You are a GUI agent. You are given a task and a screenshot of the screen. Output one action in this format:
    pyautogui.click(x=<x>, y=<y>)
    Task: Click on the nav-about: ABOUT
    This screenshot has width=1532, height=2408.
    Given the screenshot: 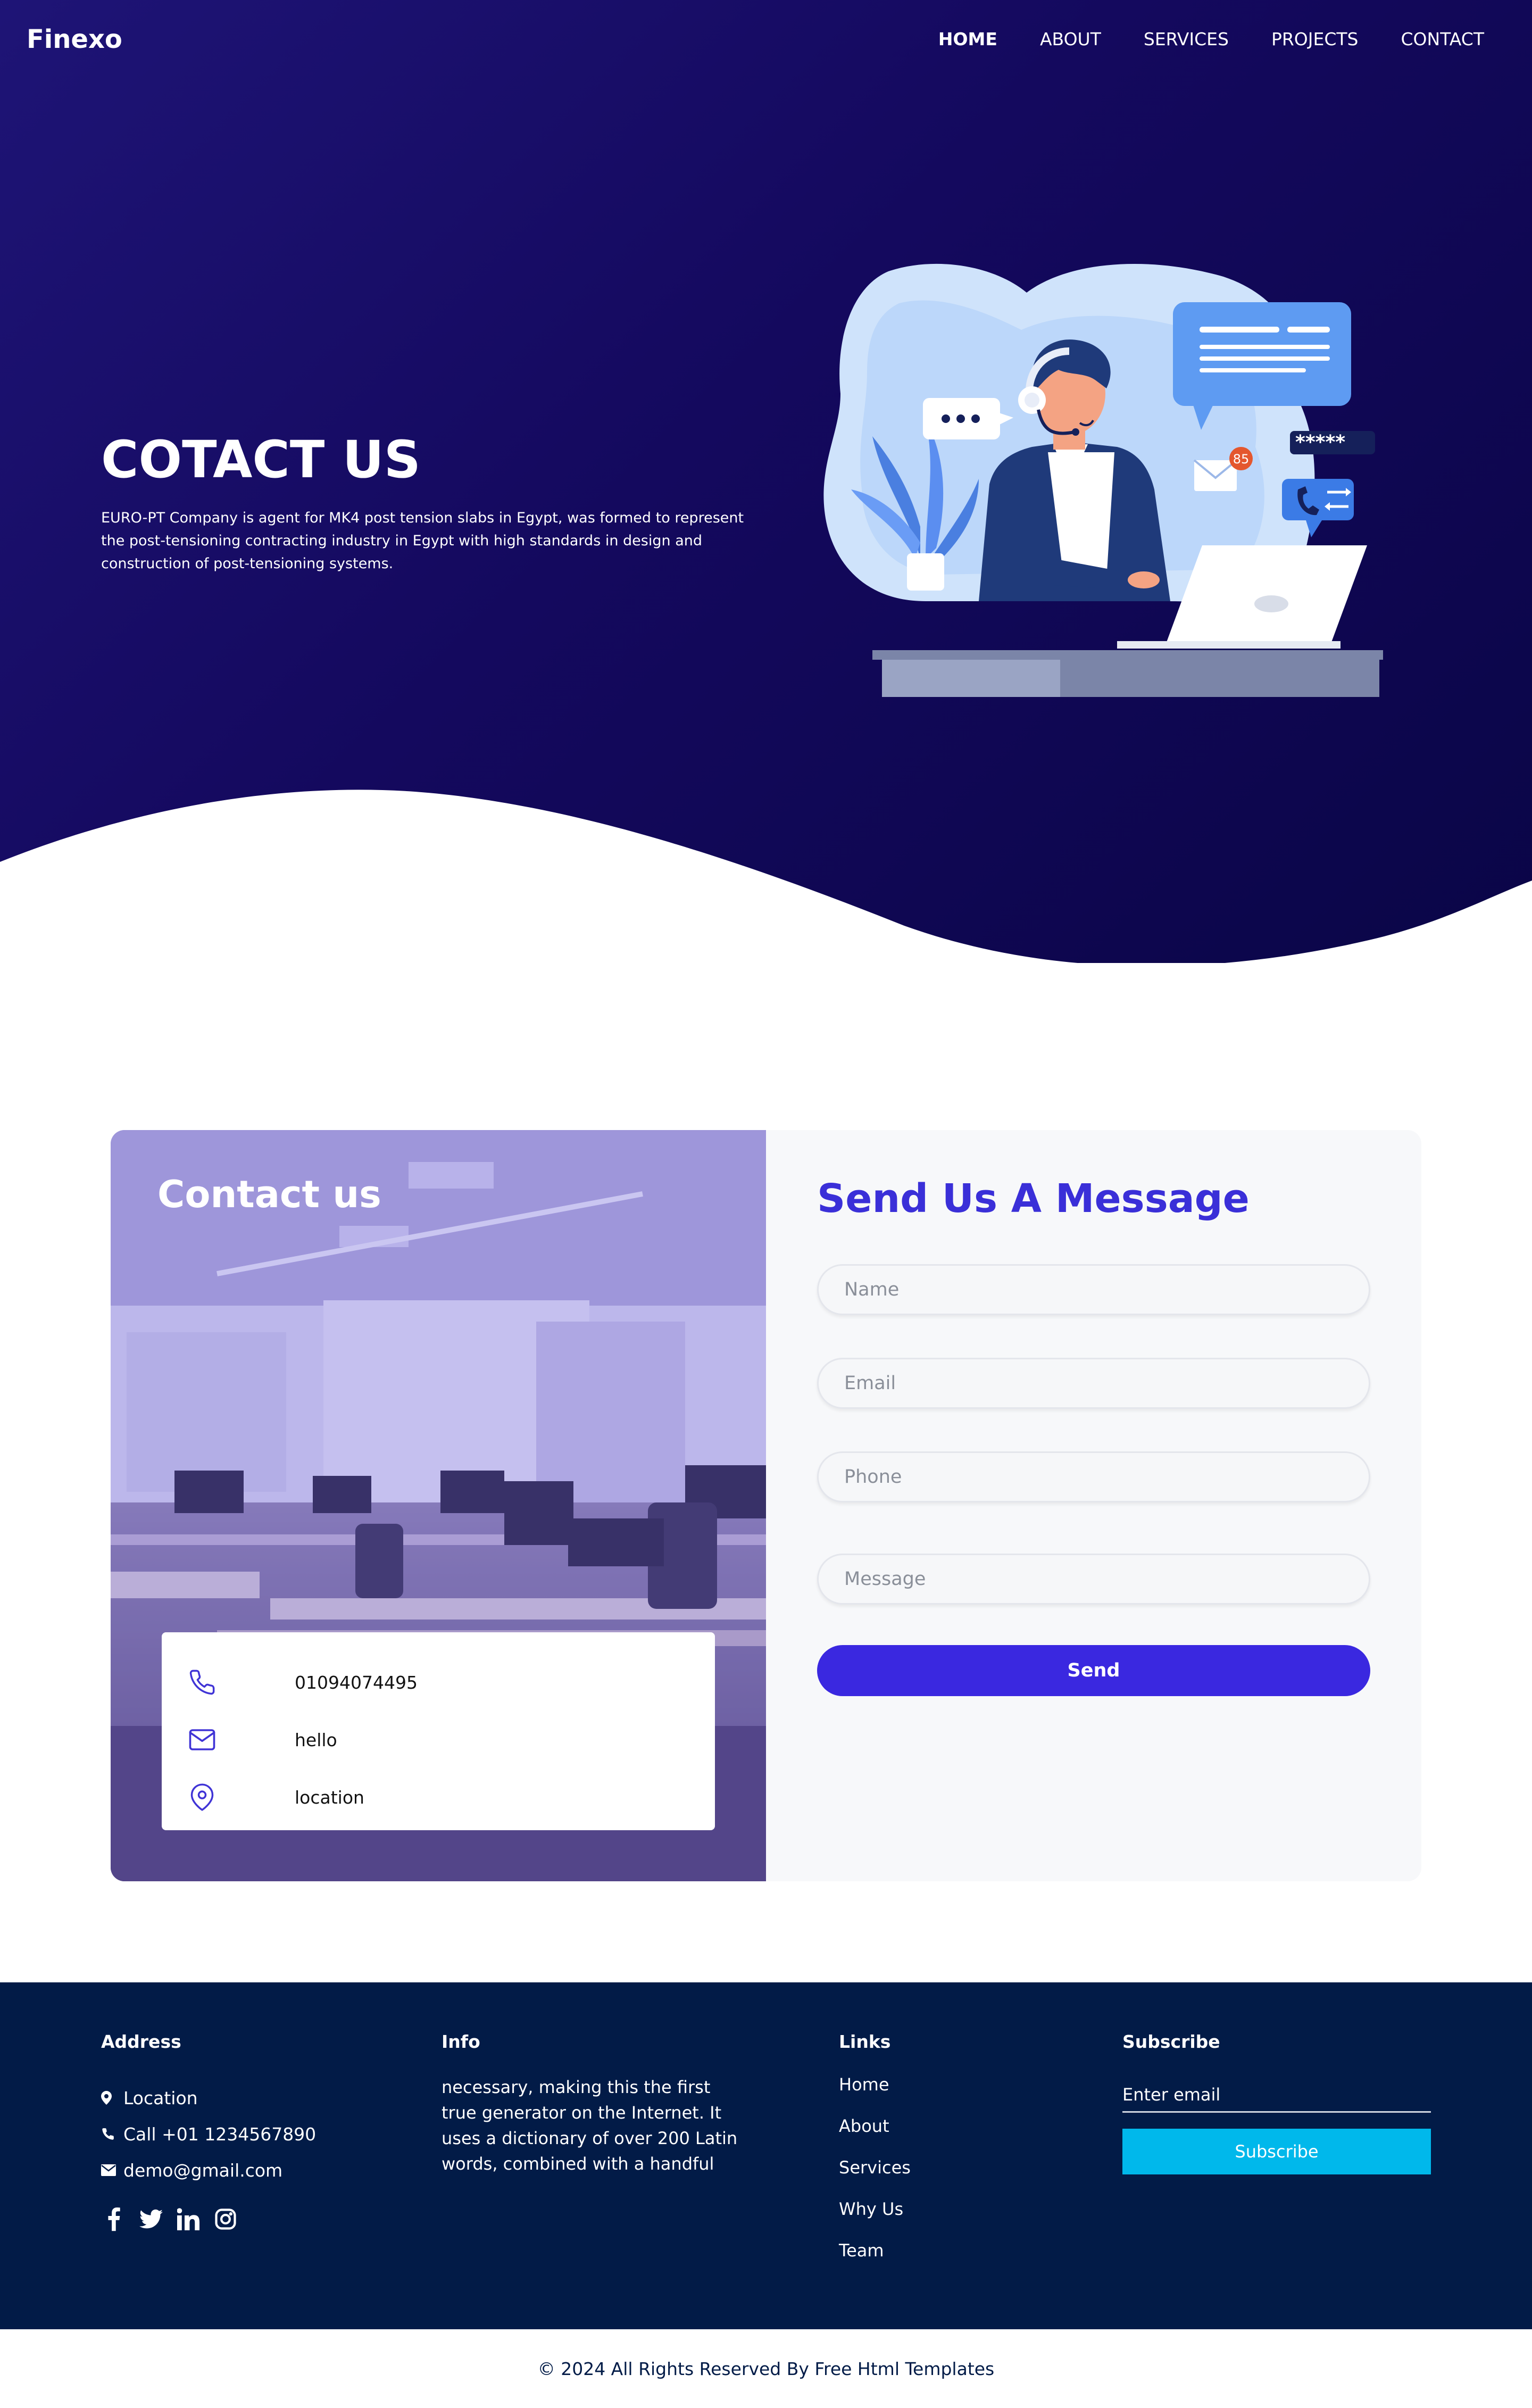 What is the action you would take?
    pyautogui.click(x=1070, y=39)
    